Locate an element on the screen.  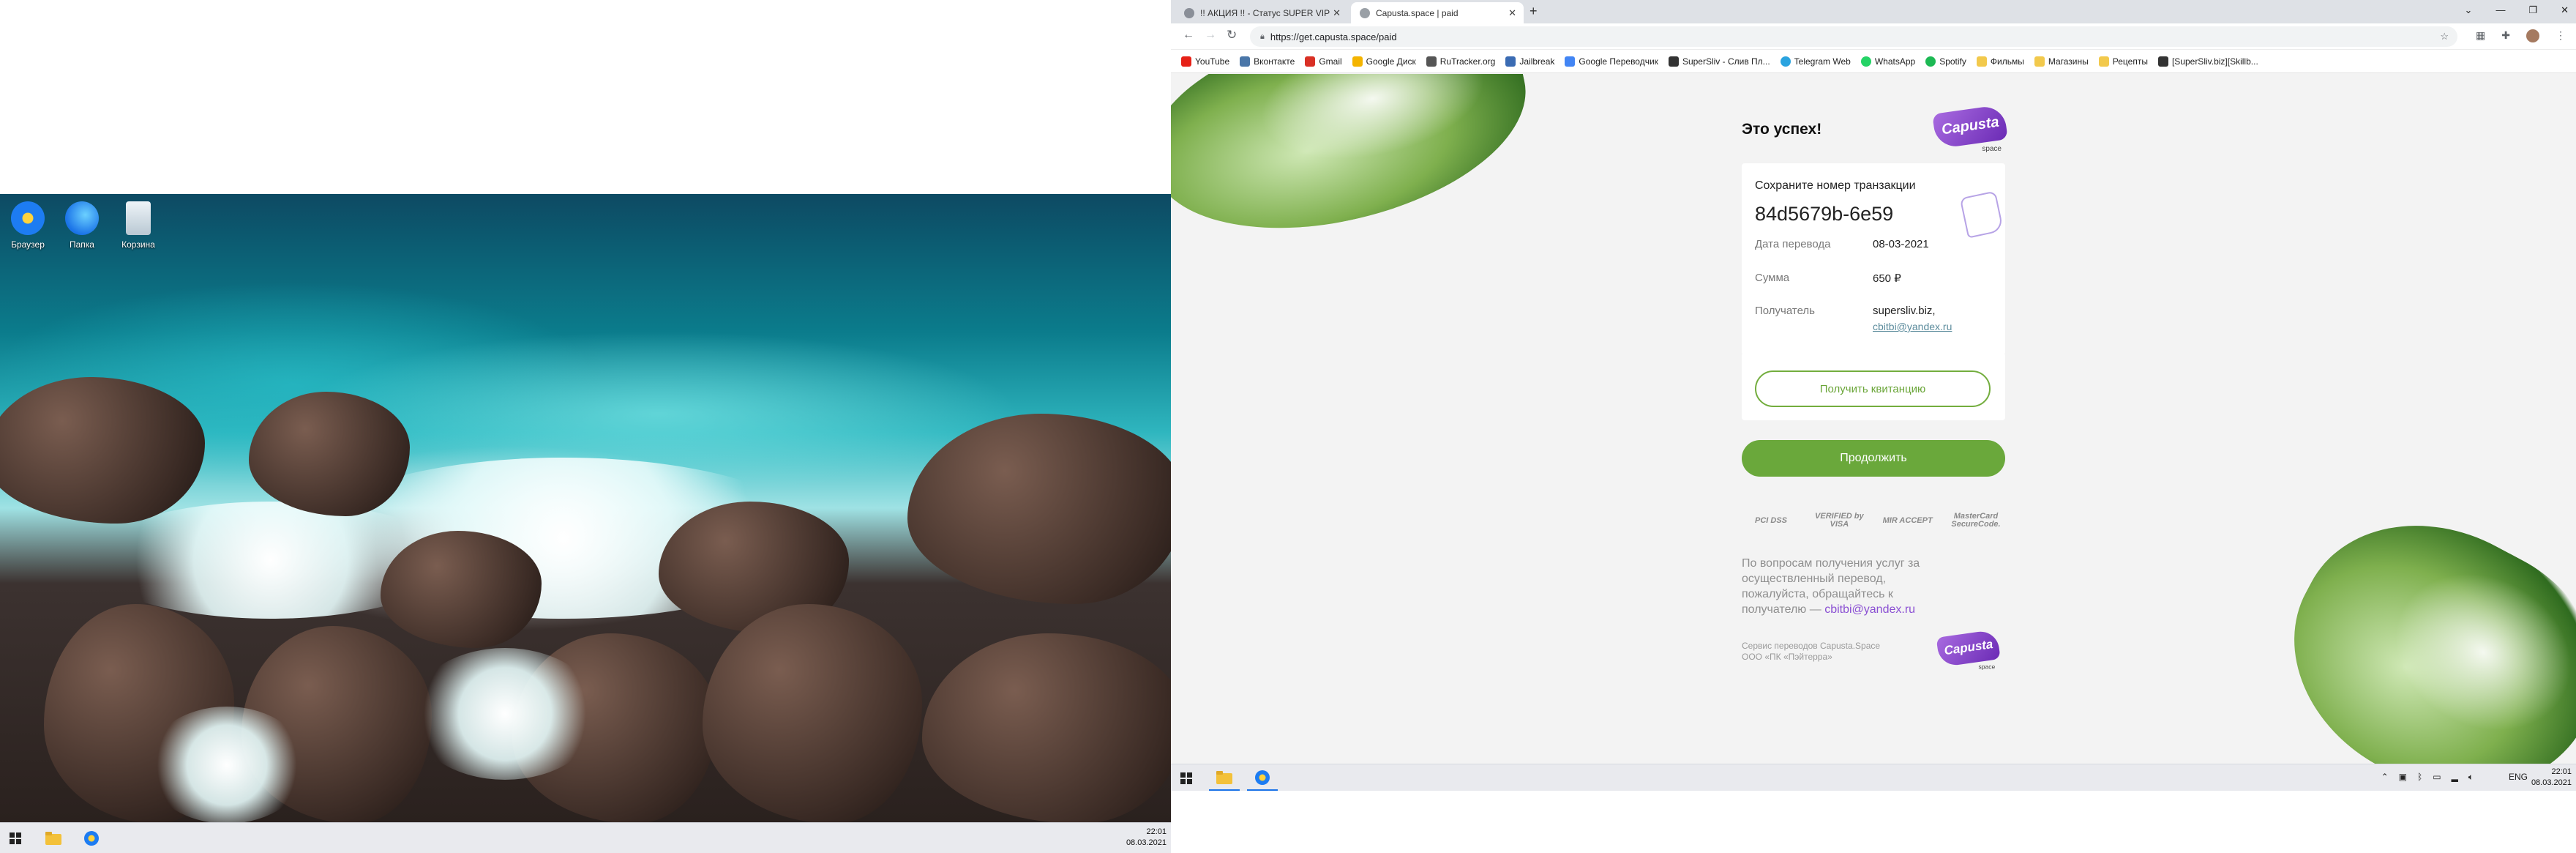
bookmark-label: Вконтакте is located at coordinates (1274, 61).